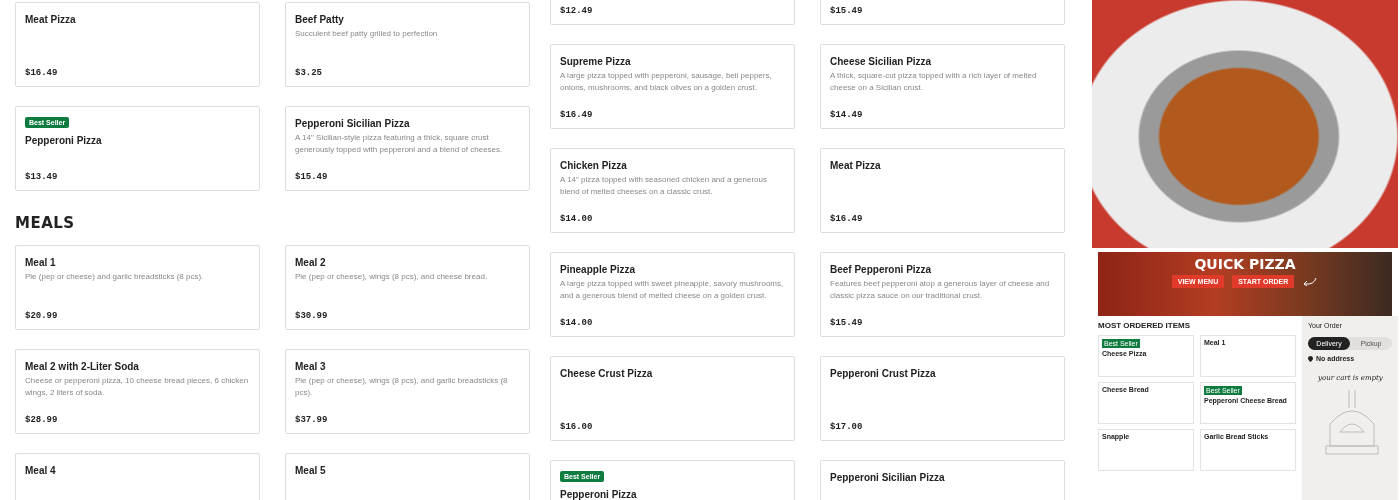  Describe the element at coordinates (308, 72) in the screenshot. I see `item-price: $3.25` at that location.